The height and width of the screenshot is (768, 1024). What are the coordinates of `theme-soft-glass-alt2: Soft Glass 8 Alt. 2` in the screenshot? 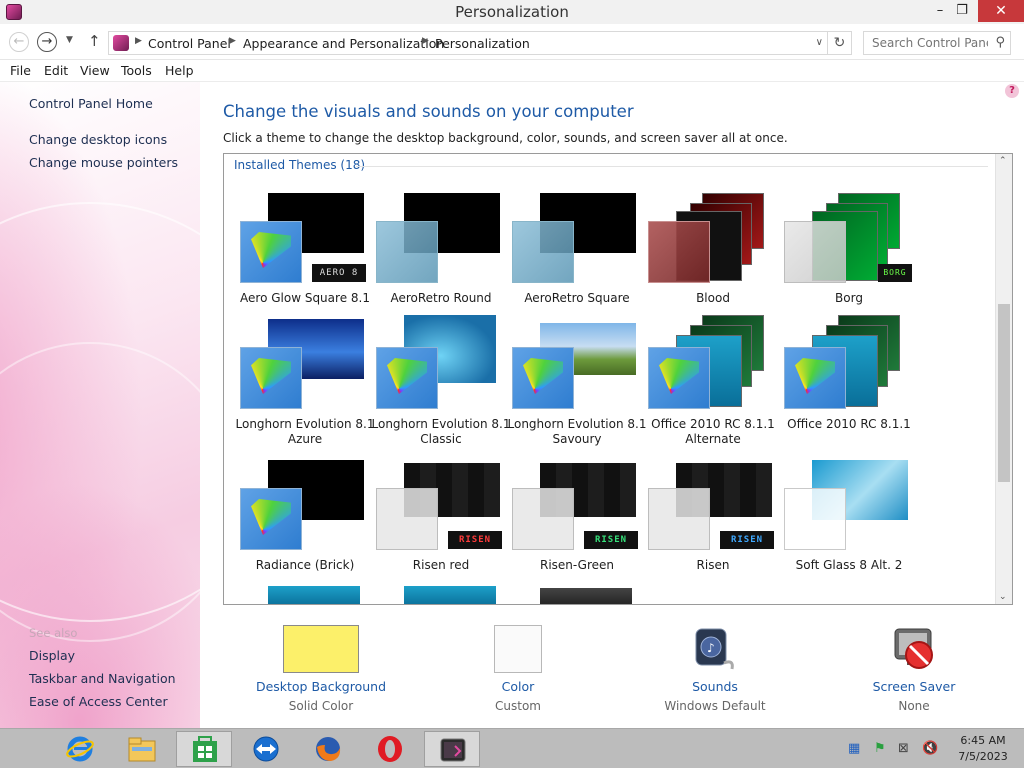 It's located at (849, 525).